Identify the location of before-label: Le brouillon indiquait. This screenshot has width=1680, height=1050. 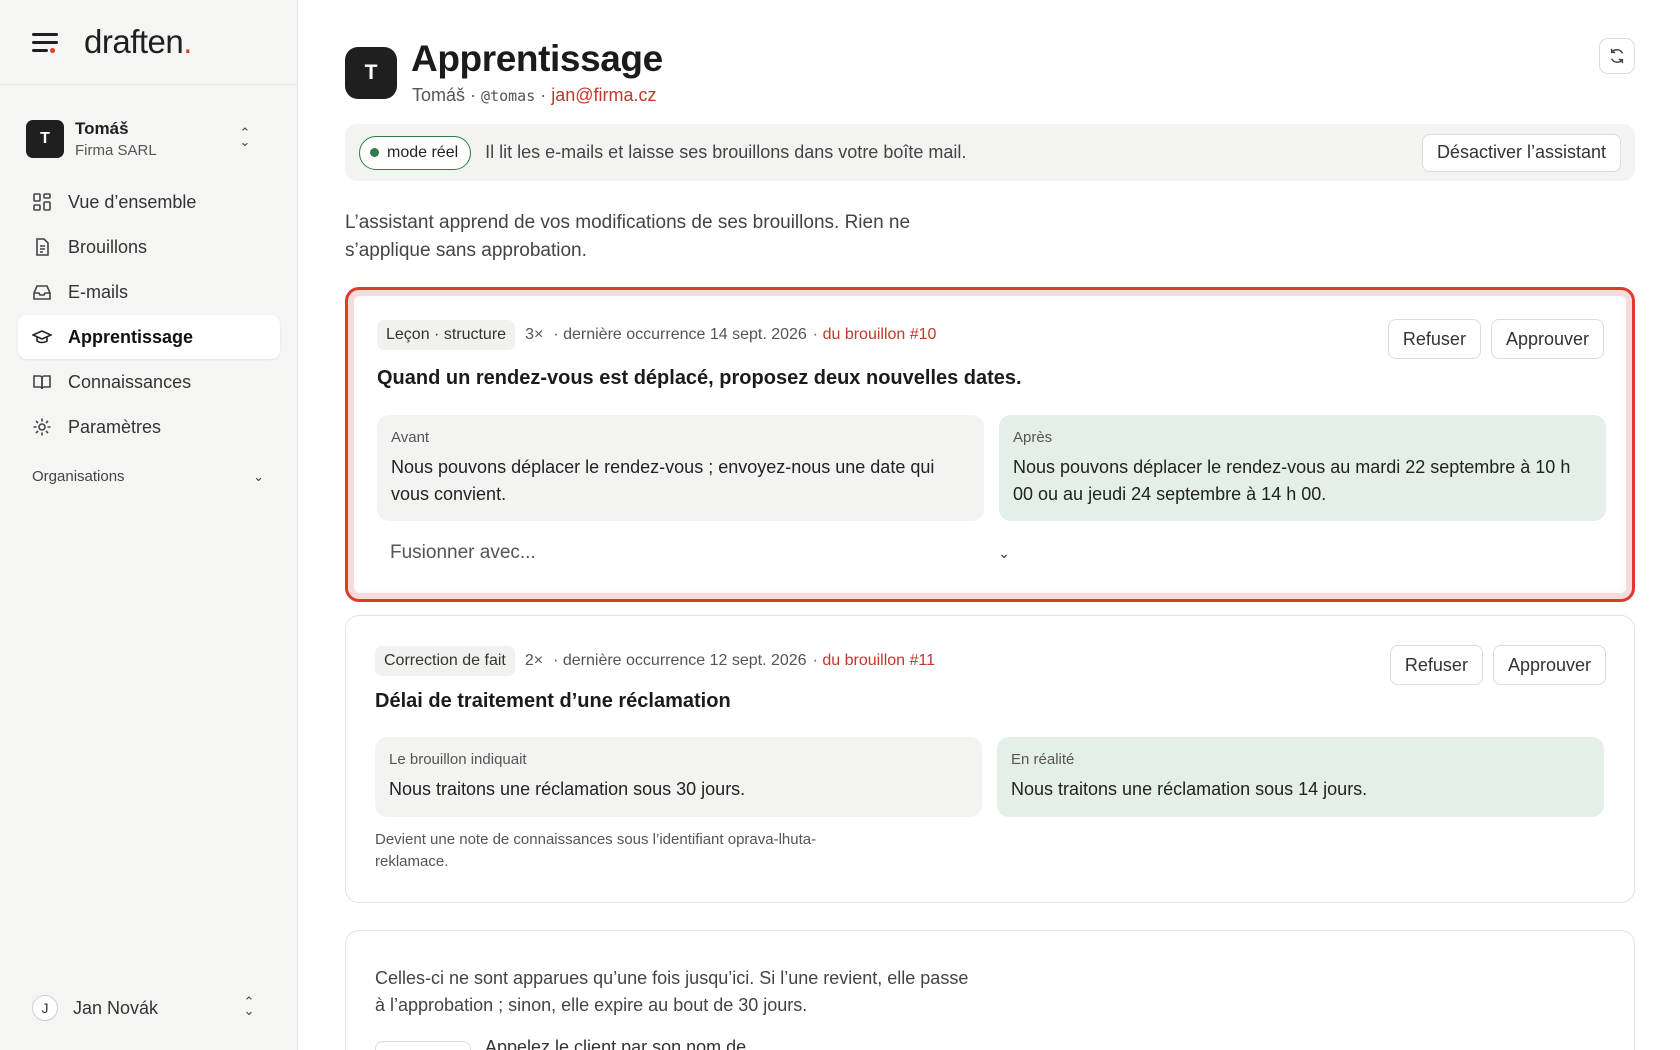
(458, 759).